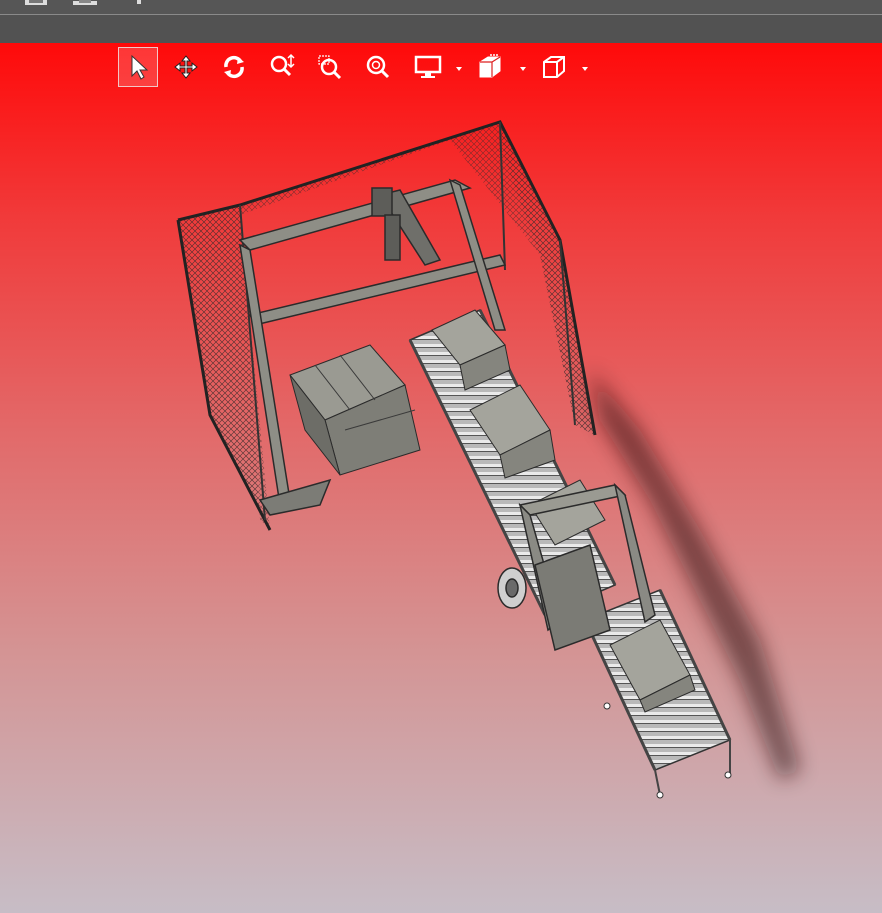 This screenshot has width=882, height=913. What do you see at coordinates (355, 410) in the screenshot?
I see `pallet-stack` at bounding box center [355, 410].